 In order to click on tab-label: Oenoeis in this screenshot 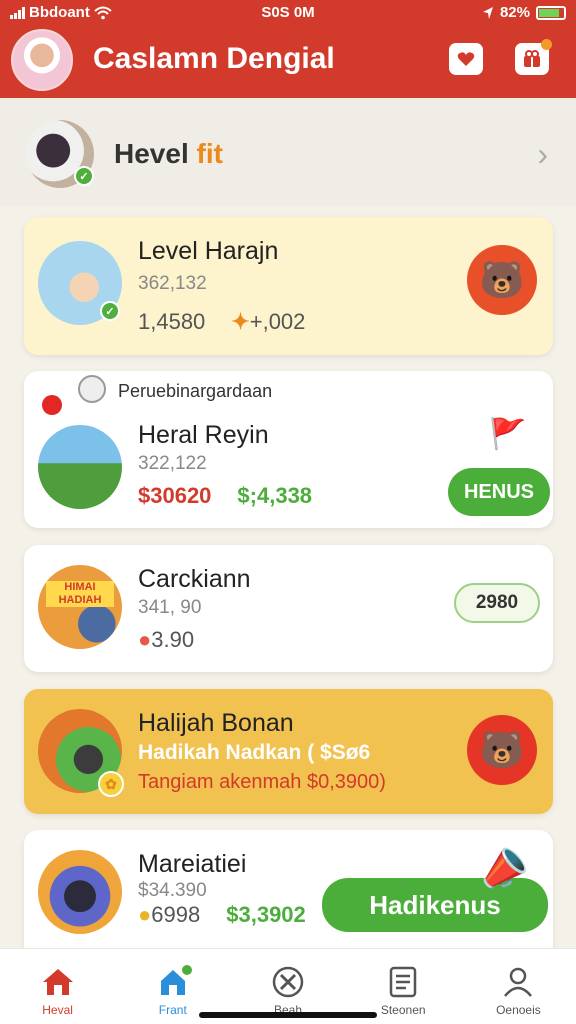, I will do `click(518, 1010)`.